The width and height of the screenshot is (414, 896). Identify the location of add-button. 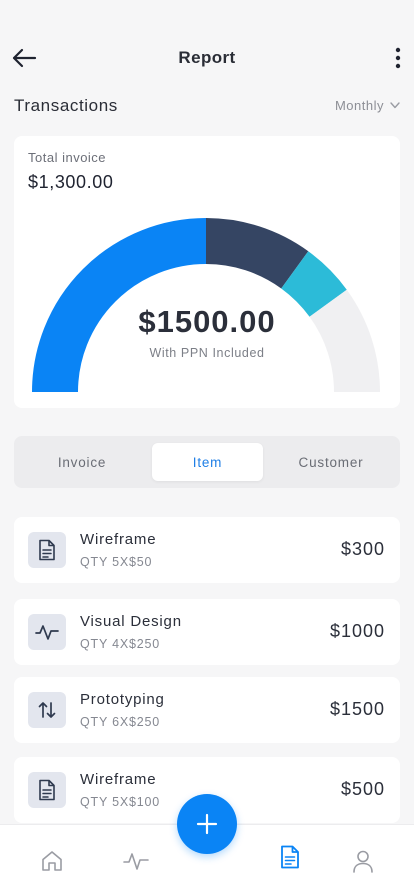
(207, 824).